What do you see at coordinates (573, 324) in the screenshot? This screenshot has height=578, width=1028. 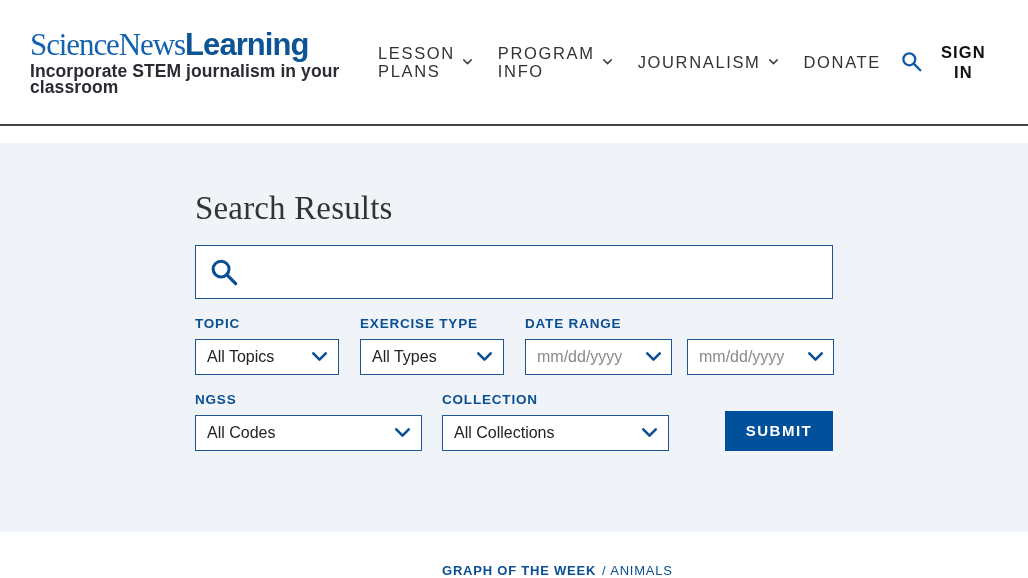 I see `filter-label: DATE RANGE` at bounding box center [573, 324].